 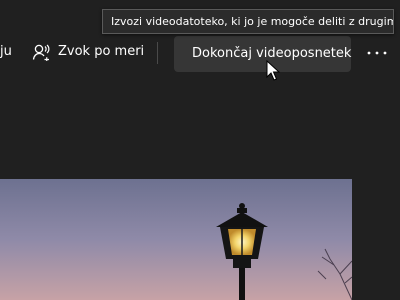 I want to click on mouse-cursor-icon, so click(x=273, y=70).